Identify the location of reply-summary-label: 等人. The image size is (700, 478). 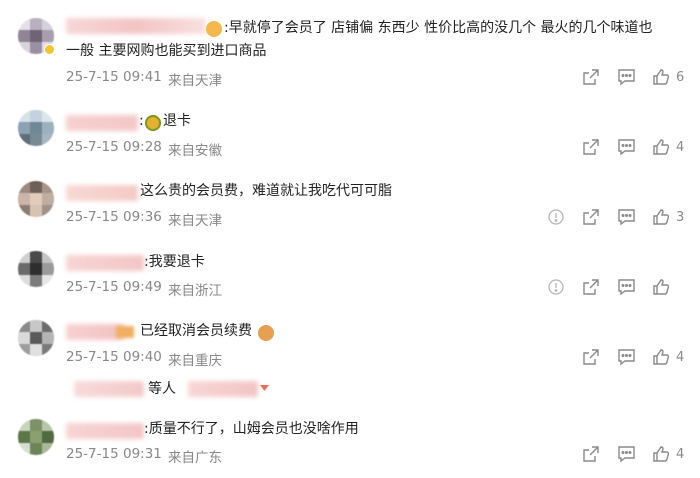
(162, 389).